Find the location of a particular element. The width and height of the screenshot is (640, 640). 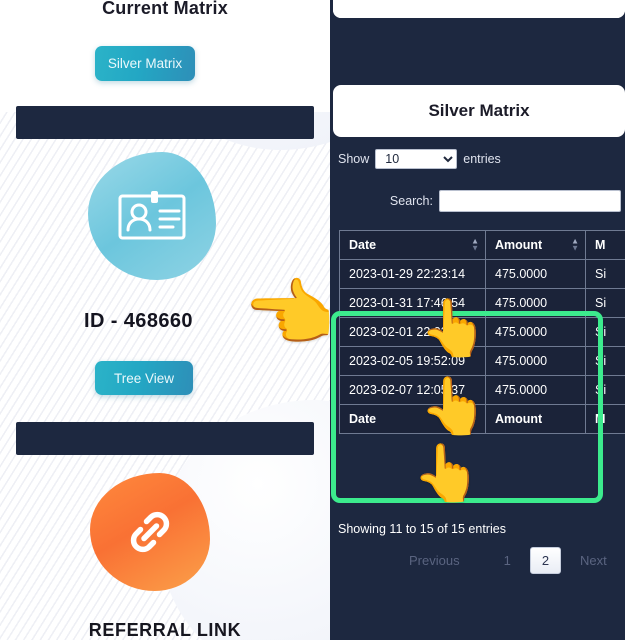

search-input is located at coordinates (530, 201).